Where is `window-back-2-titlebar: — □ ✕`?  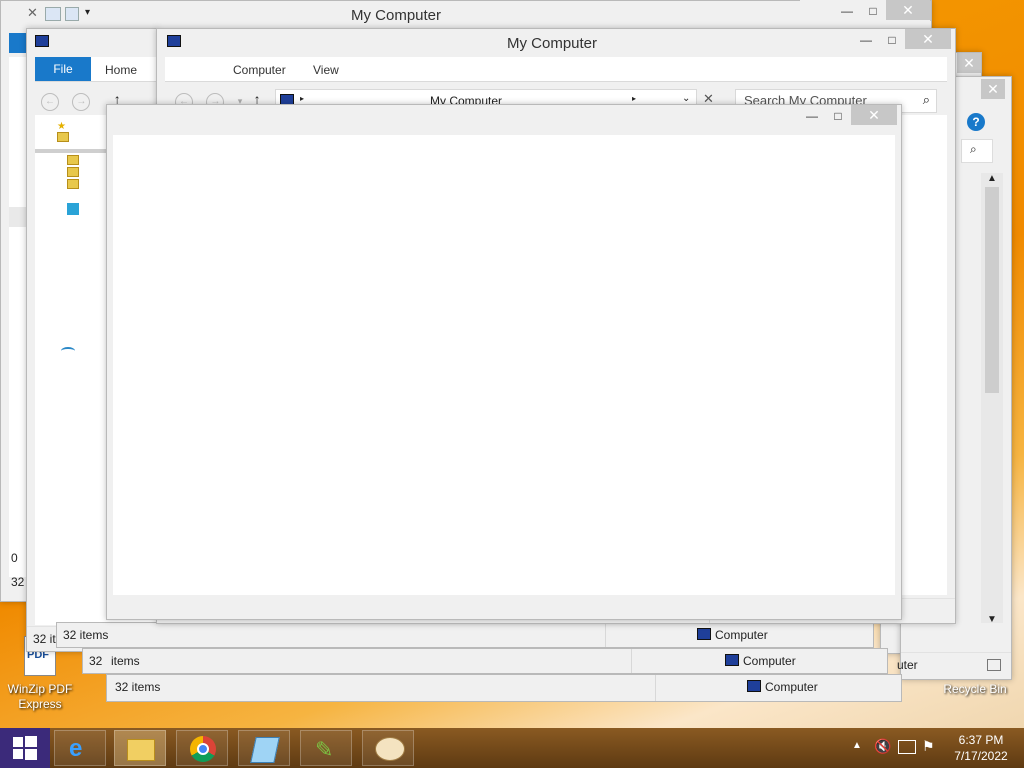 window-back-2-titlebar: — □ ✕ is located at coordinates (865, 15).